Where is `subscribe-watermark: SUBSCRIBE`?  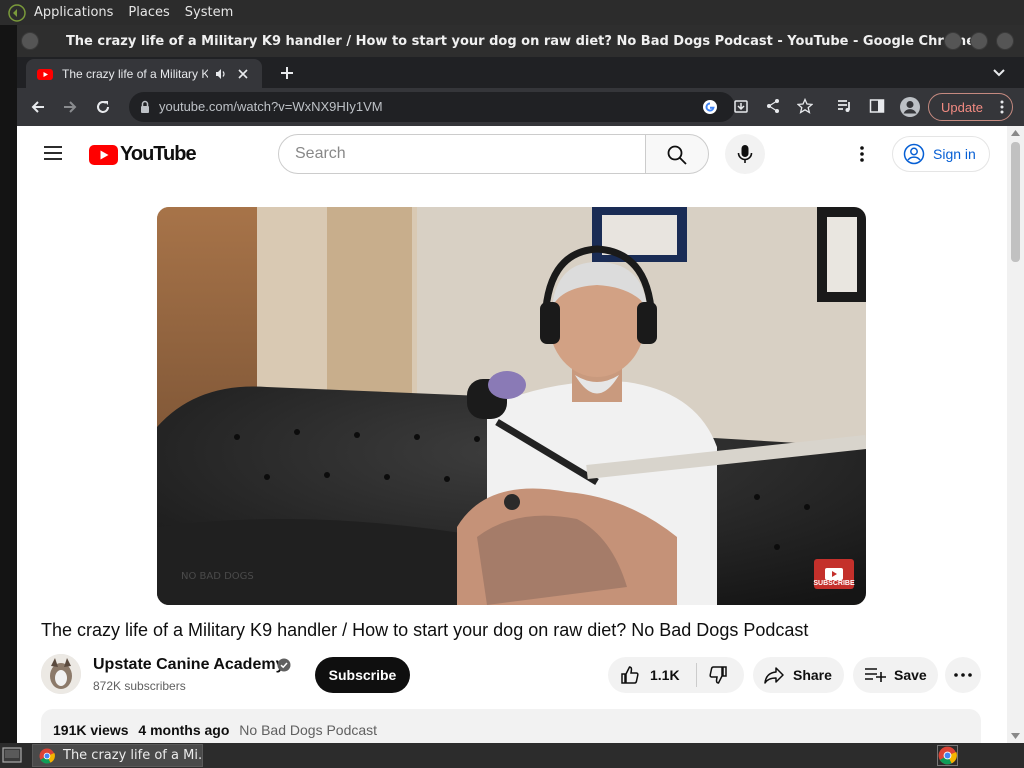 subscribe-watermark: SUBSCRIBE is located at coordinates (834, 574).